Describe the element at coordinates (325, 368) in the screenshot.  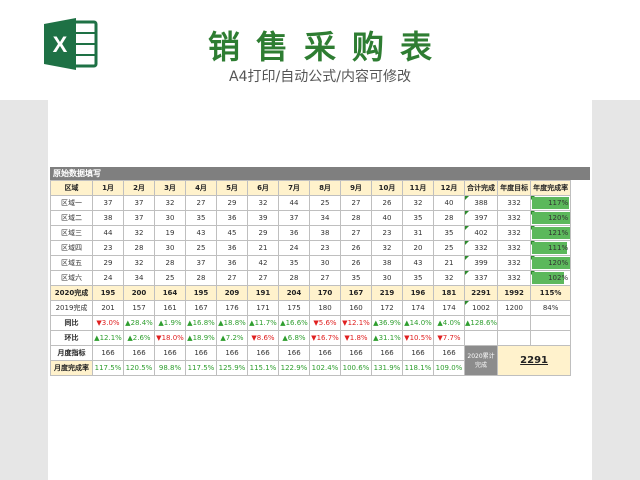
I see `month-value: 102.4%` at that location.